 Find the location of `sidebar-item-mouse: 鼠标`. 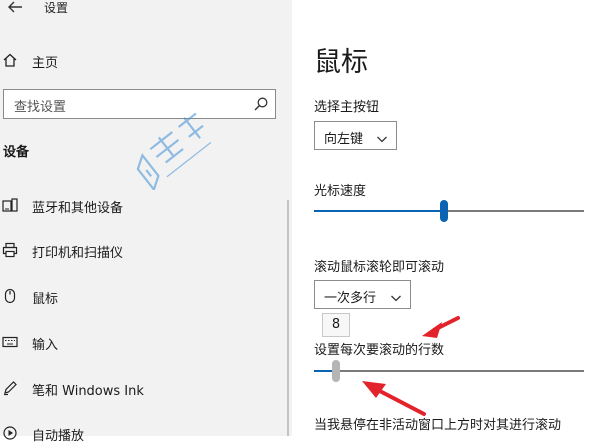

sidebar-item-mouse: 鼠标 is located at coordinates (143, 297).